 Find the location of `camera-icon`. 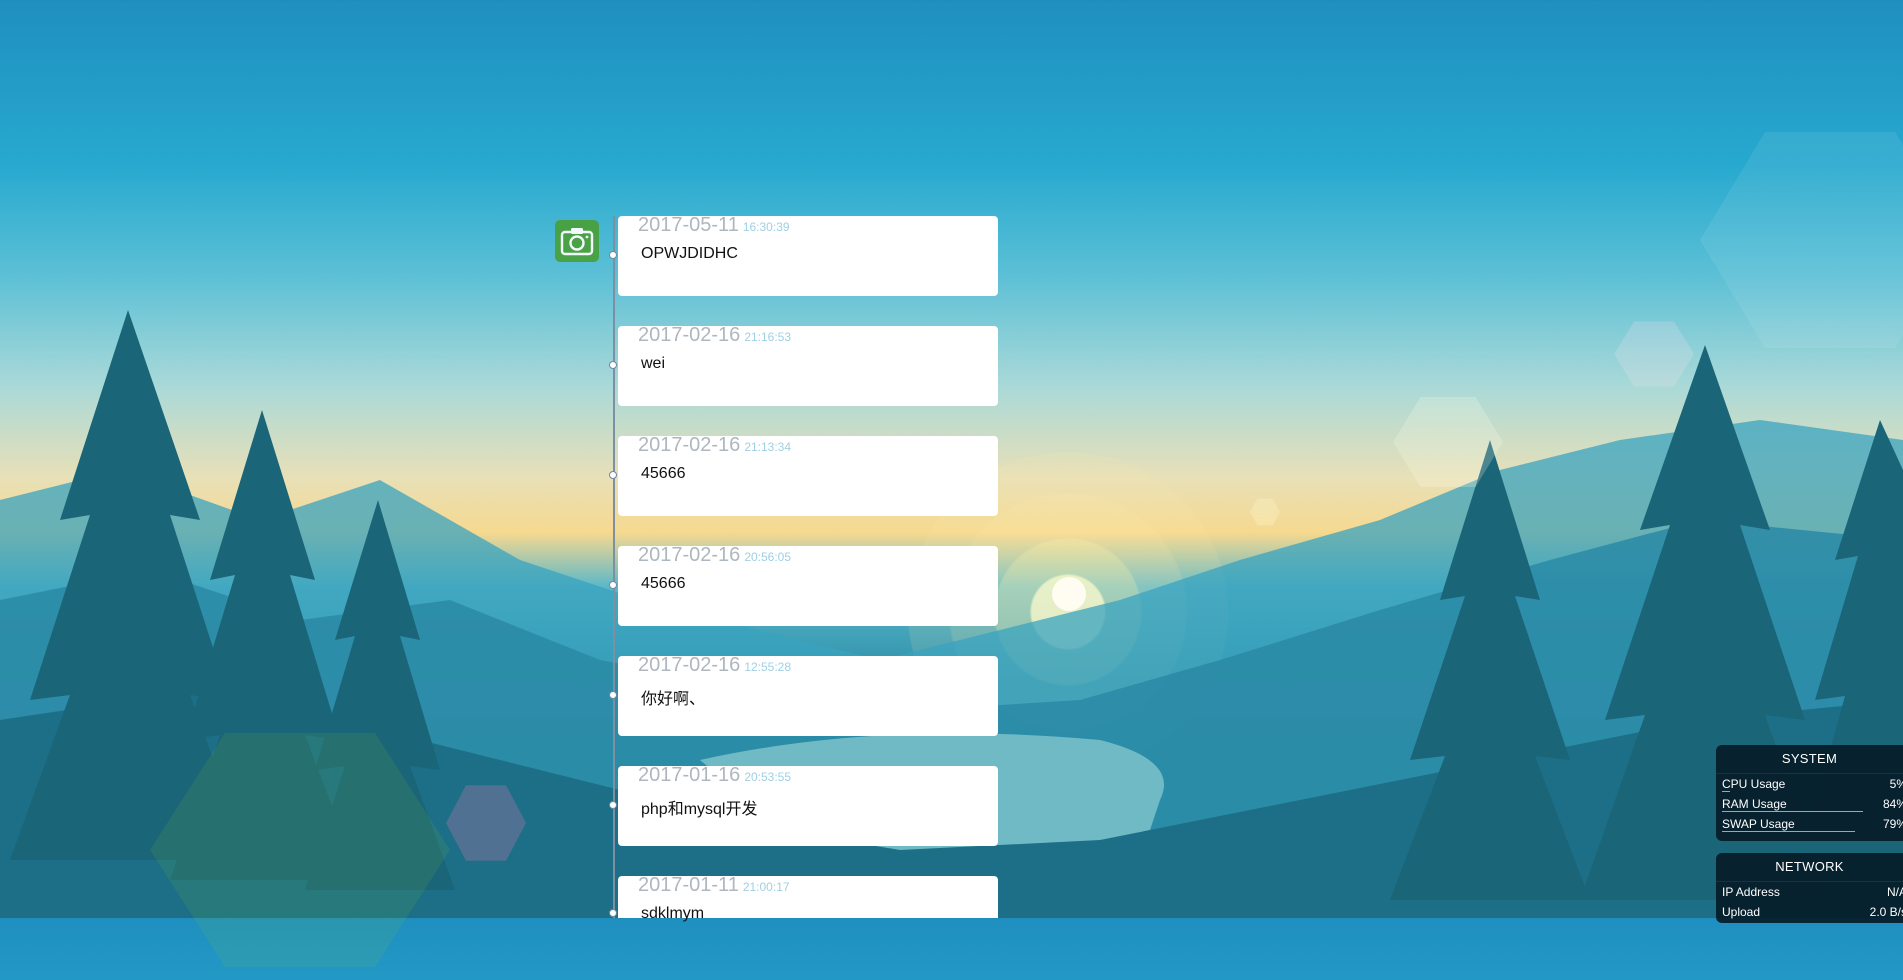

camera-icon is located at coordinates (577, 242).